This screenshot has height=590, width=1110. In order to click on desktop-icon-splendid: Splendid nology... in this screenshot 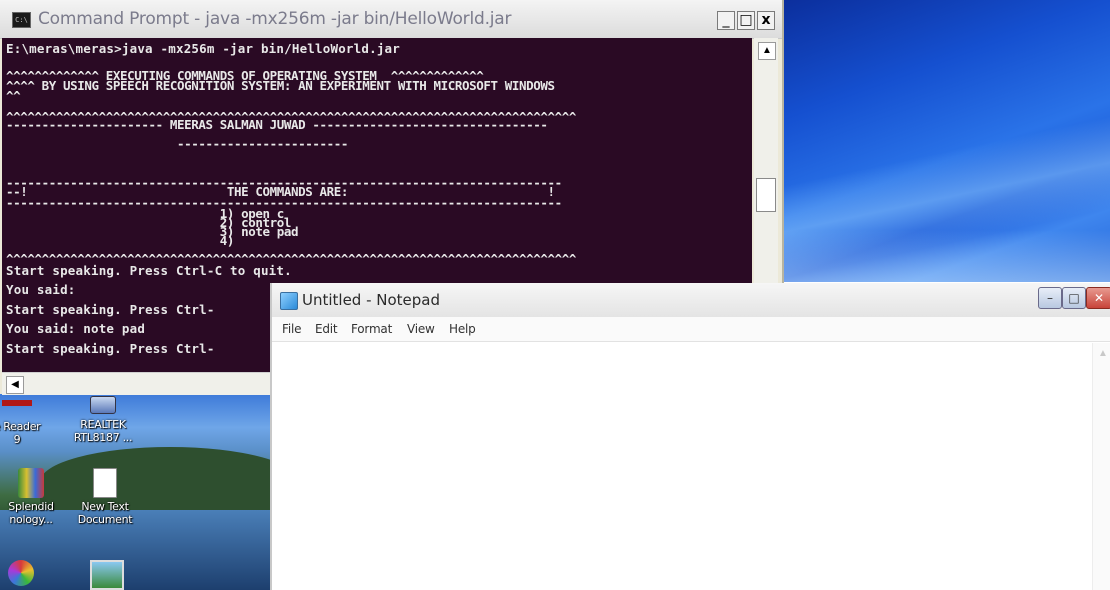, I will do `click(33, 497)`.